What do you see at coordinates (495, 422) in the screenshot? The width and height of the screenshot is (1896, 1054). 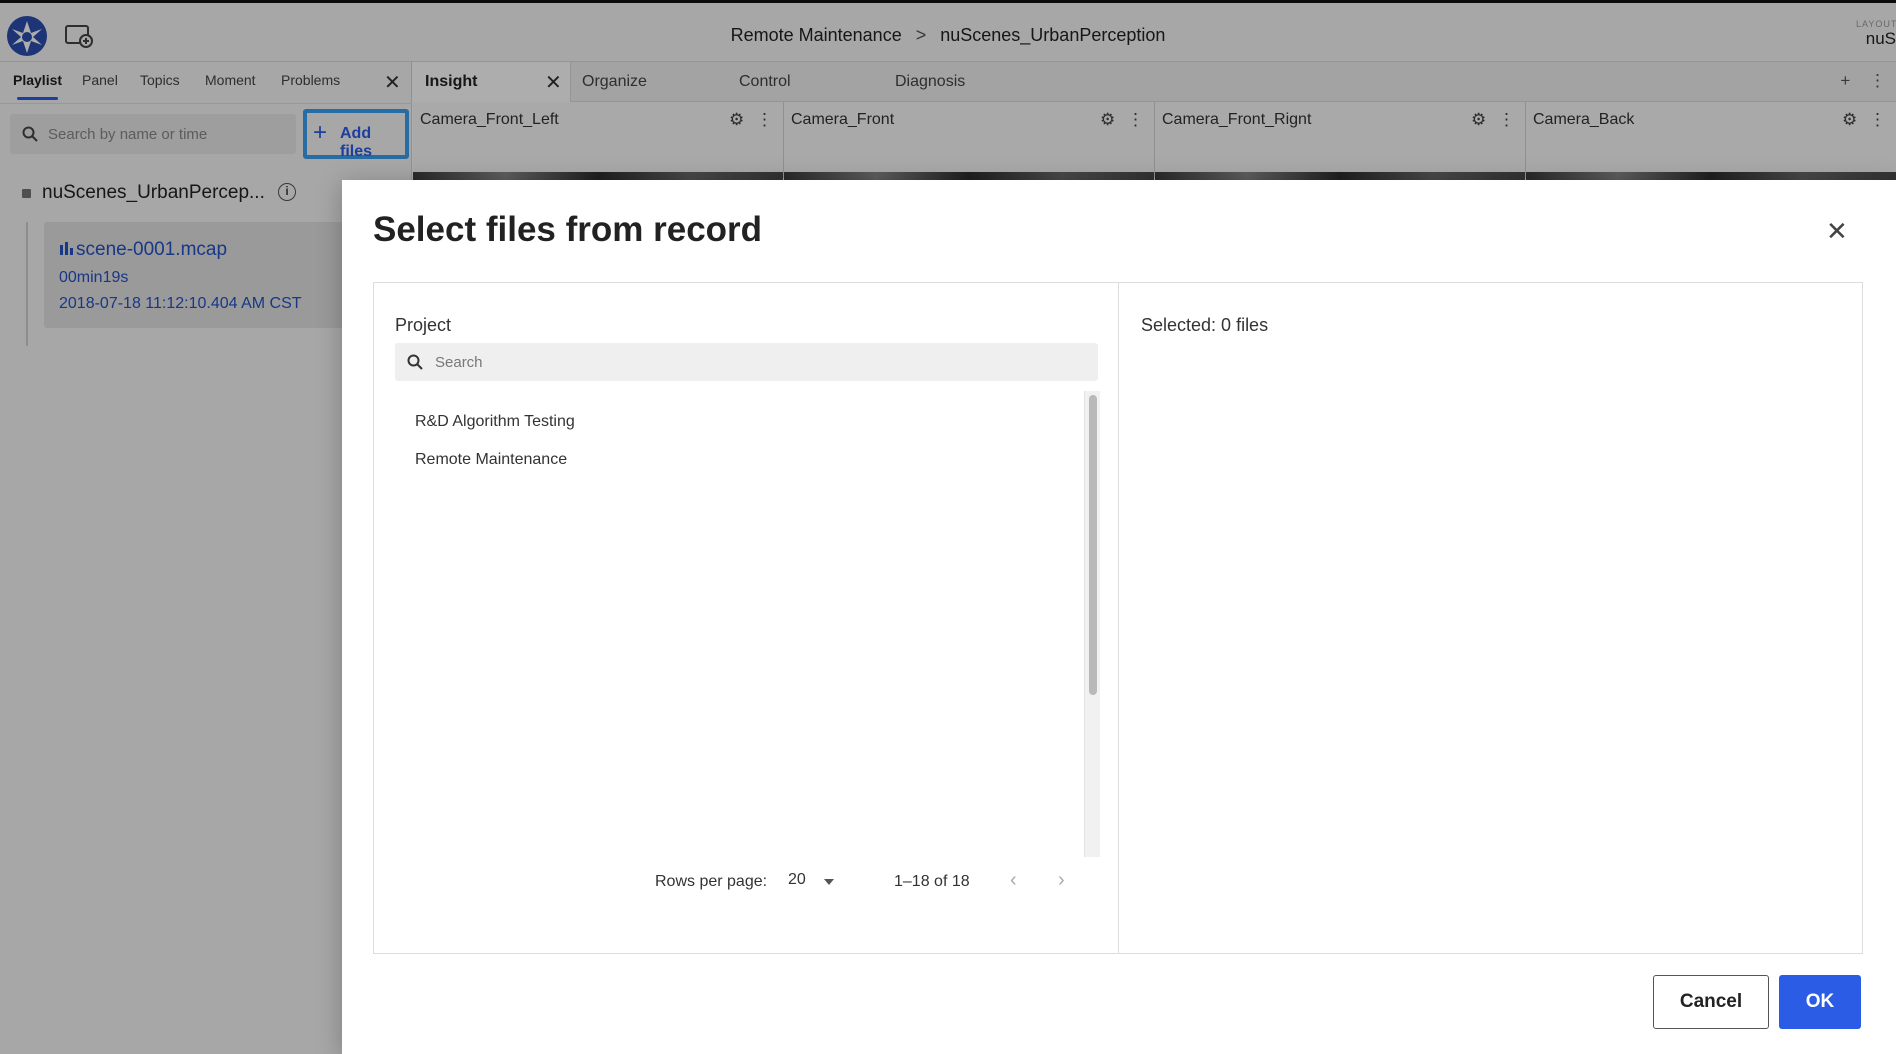 I see `project-item: R&D Algorithm Testing` at bounding box center [495, 422].